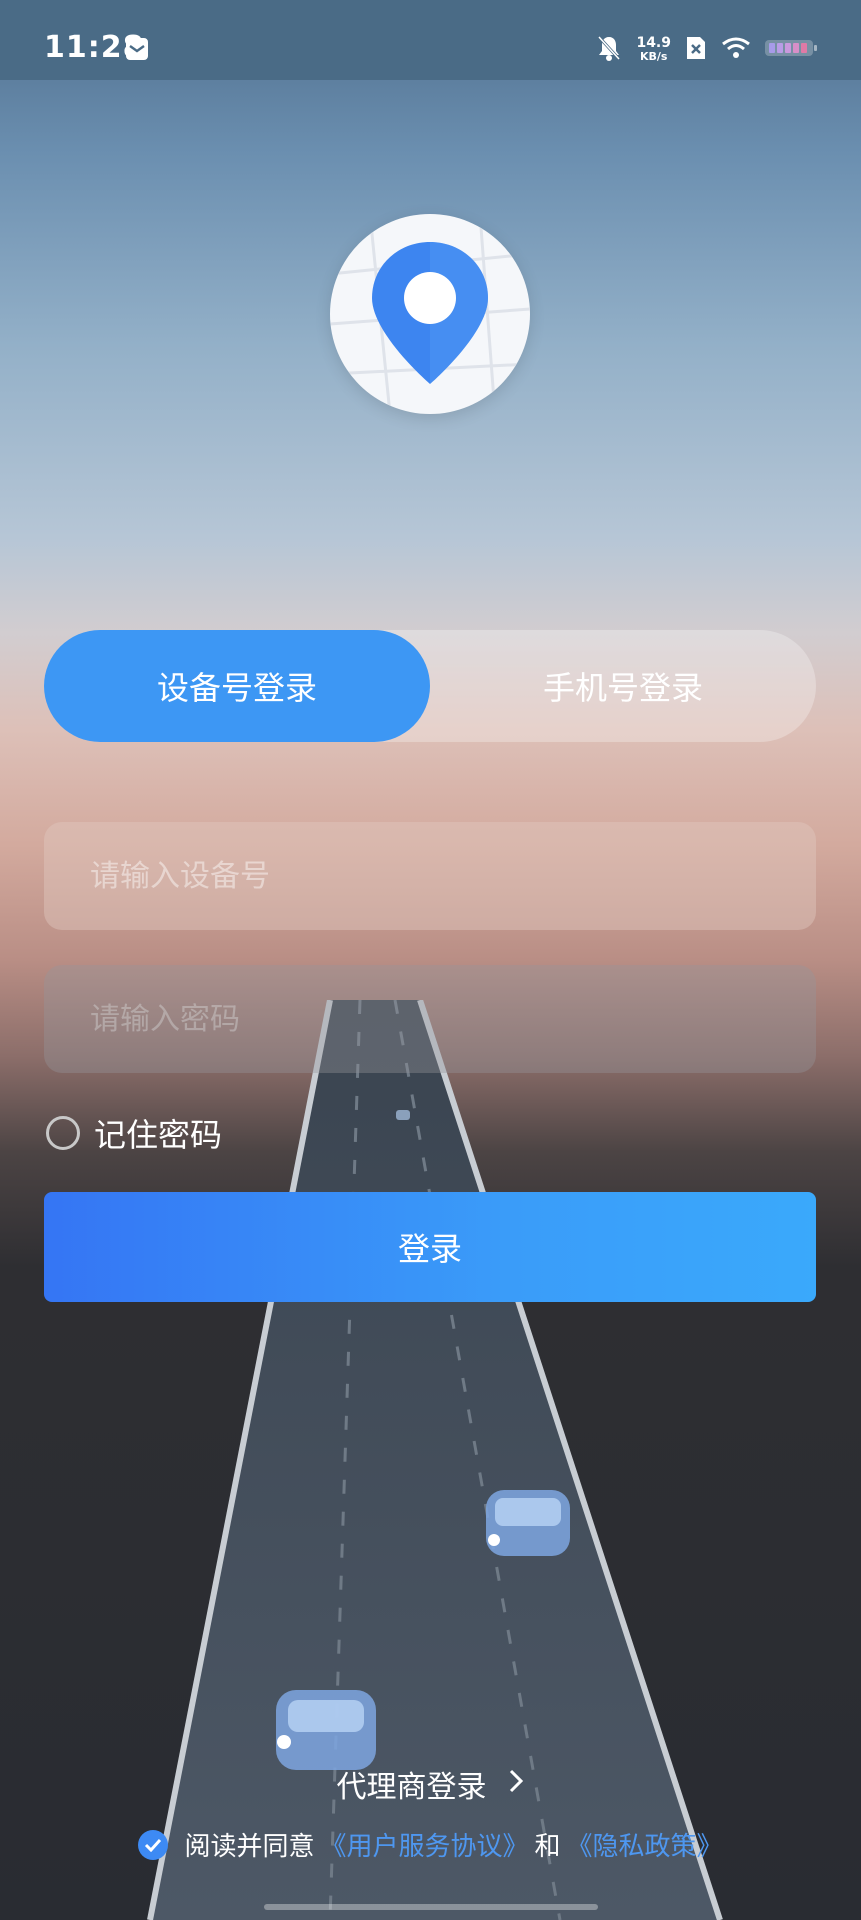  I want to click on net-speed-value: 14.9, so click(653, 43).